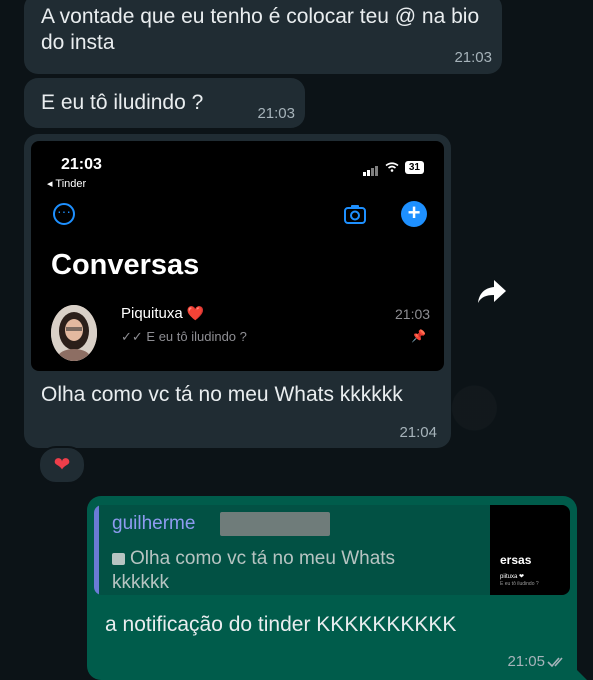  What do you see at coordinates (64, 214) in the screenshot?
I see `more-circle-icon: ···` at bounding box center [64, 214].